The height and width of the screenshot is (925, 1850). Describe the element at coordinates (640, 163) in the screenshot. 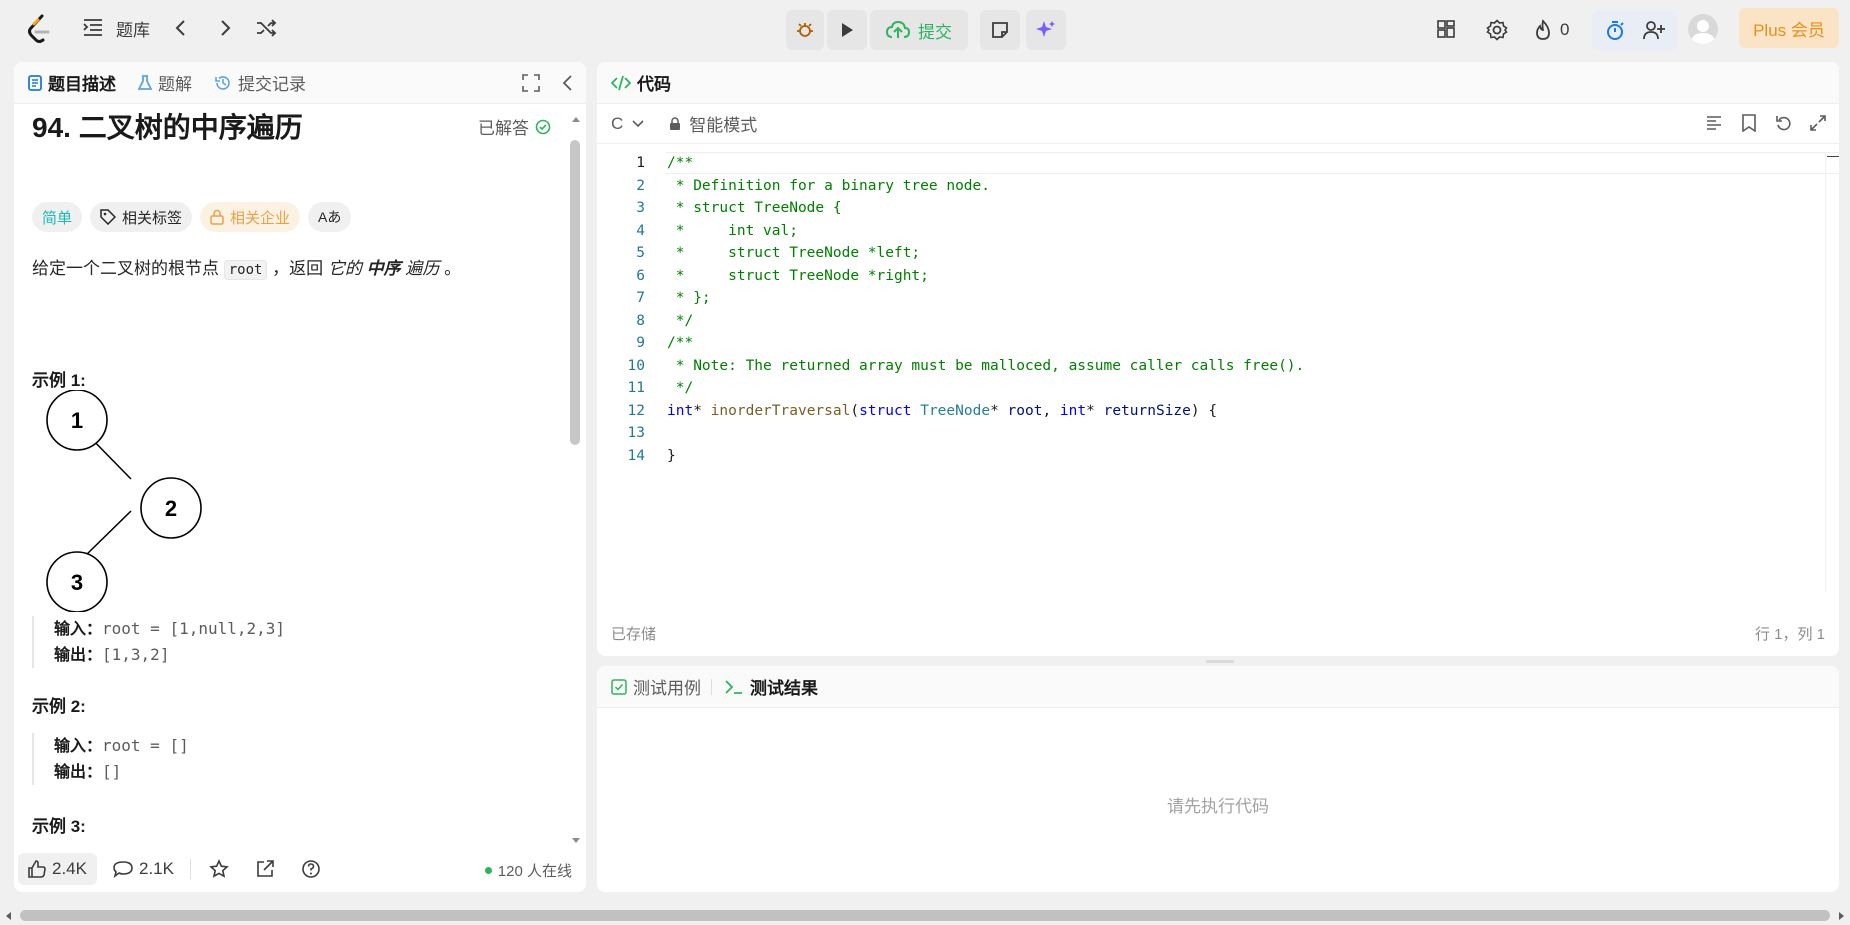

I see `line-number: 1` at that location.